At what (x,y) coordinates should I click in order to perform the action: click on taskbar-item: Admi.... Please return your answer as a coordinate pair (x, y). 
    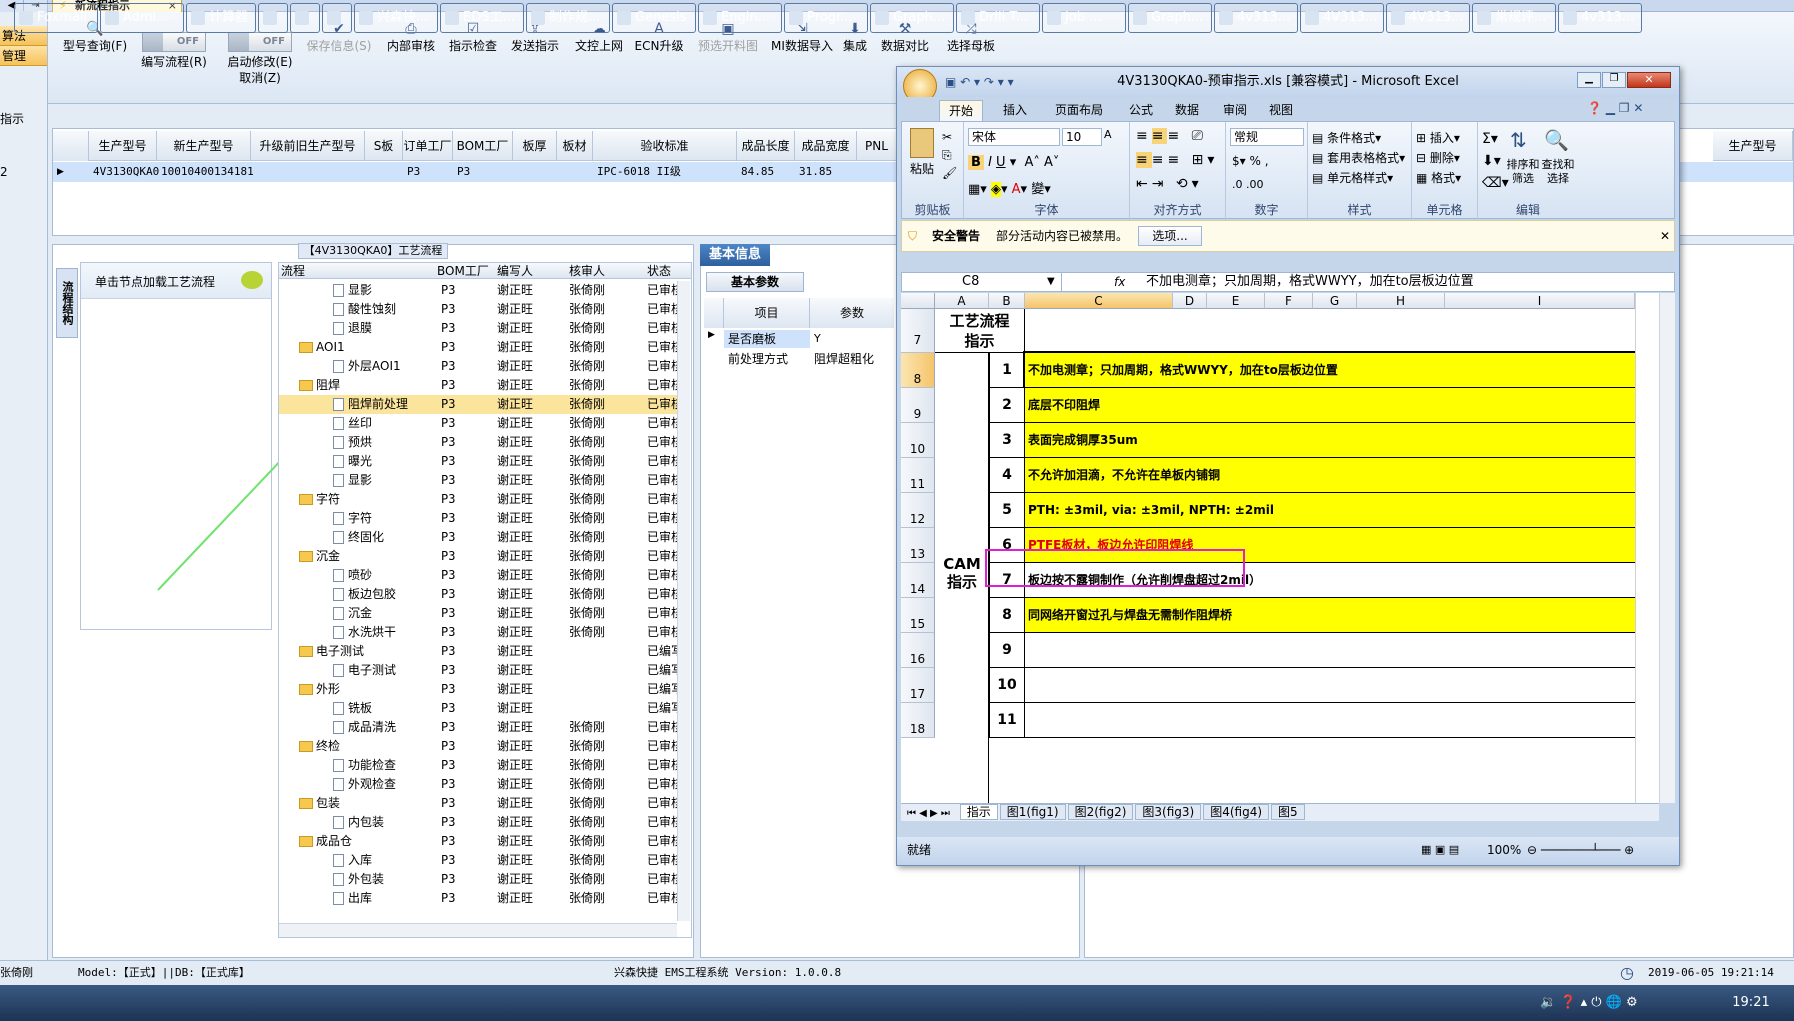
    Looking at the image, I should click on (142, 18).